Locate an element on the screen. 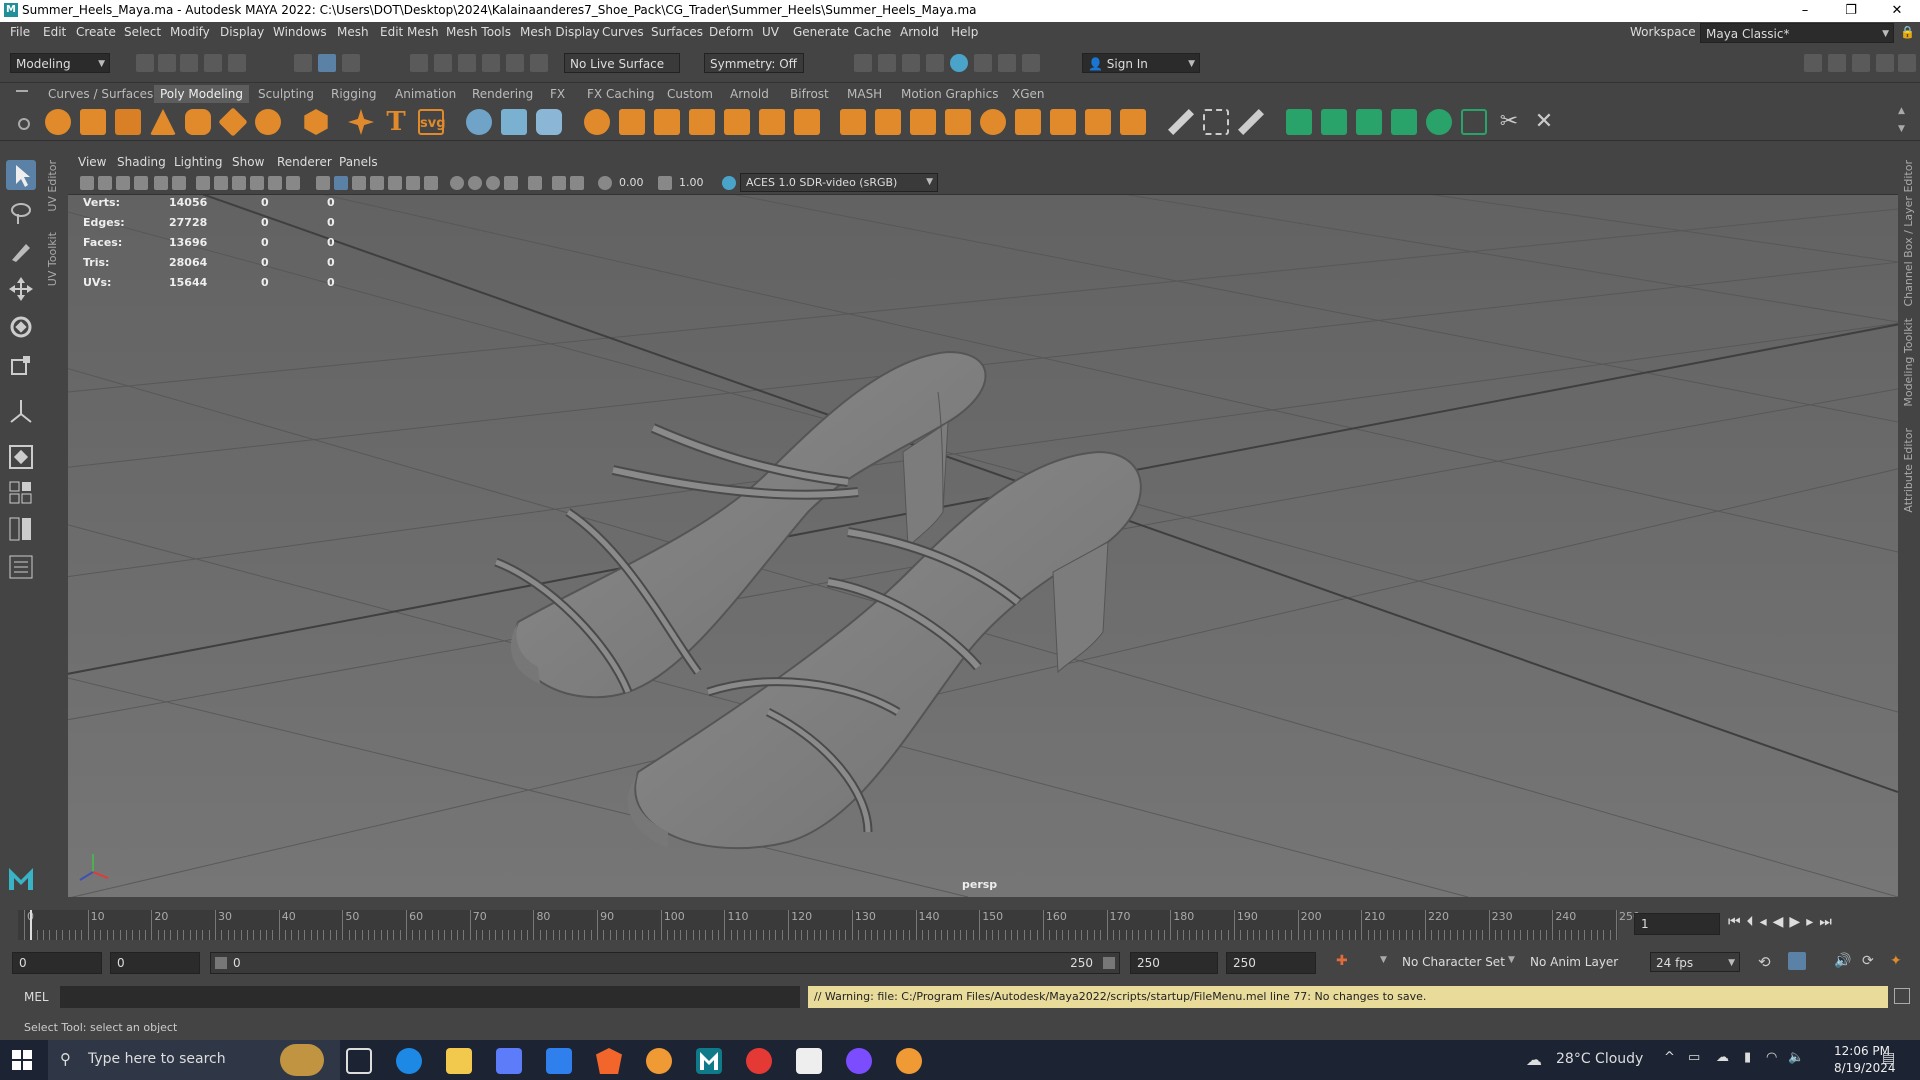 This screenshot has width=1920, height=1080. photos-app-icon is located at coordinates (809, 1061).